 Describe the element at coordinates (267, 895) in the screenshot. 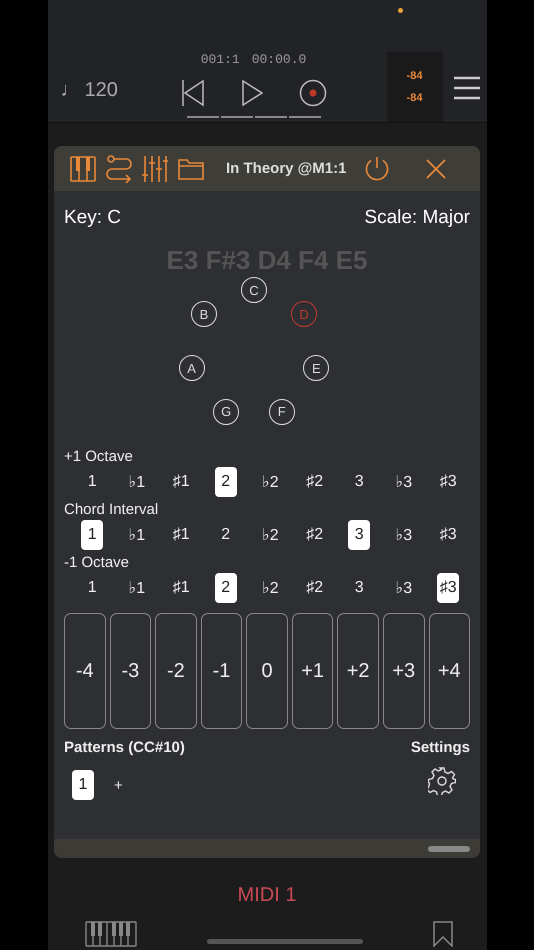

I see `track-name: MIDI 1` at that location.